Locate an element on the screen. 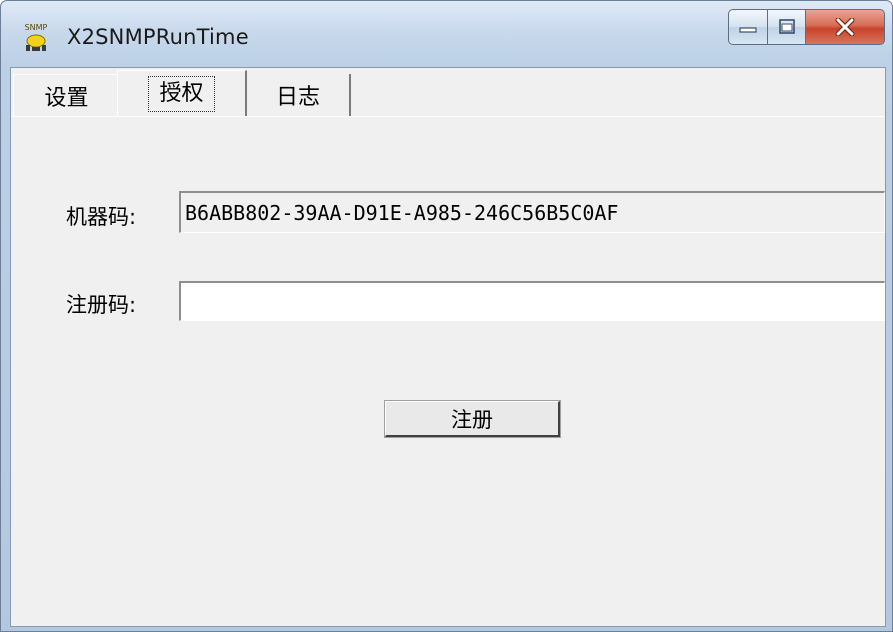 The image size is (893, 632). register-code-input is located at coordinates (532, 301).